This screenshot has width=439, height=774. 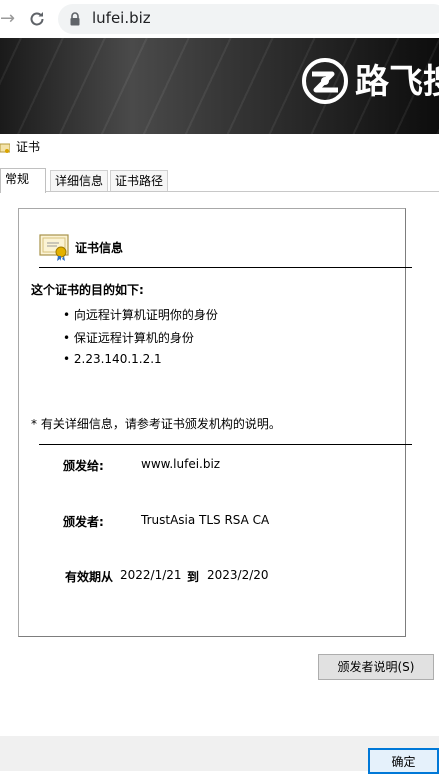 I want to click on dialog-title: 证书, so click(x=28, y=147).